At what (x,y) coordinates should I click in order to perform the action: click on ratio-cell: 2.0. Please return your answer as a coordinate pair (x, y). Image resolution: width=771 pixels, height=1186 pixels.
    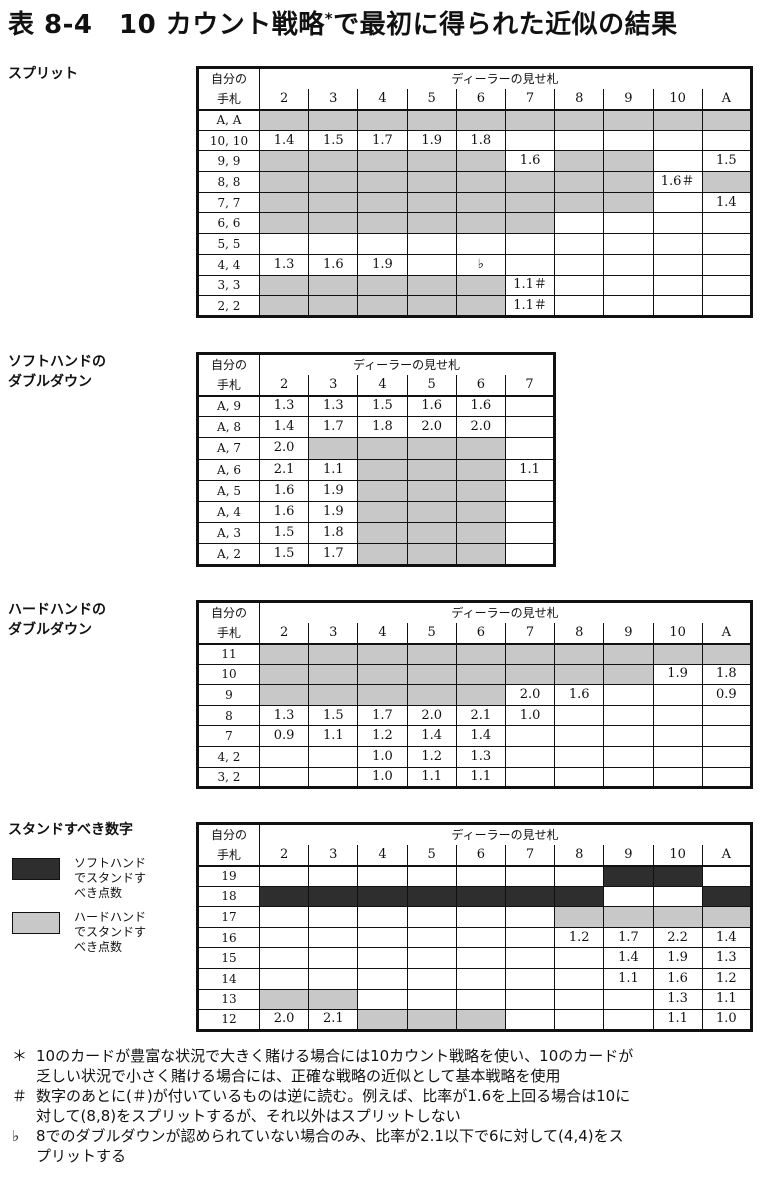
    Looking at the image, I should click on (431, 715).